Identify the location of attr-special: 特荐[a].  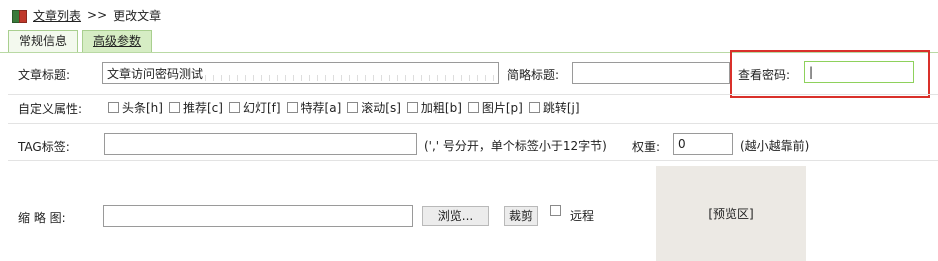
(313, 107).